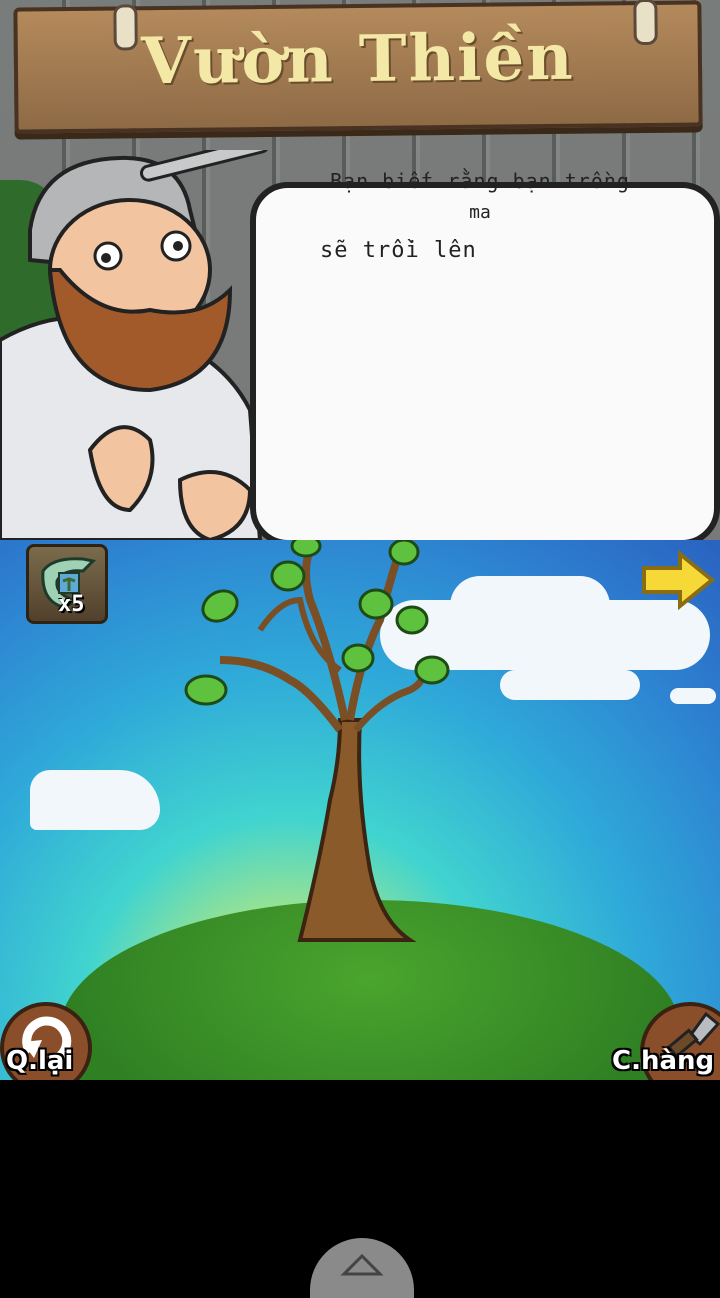  Describe the element at coordinates (480, 212) in the screenshot. I see `dialog-line-2: ma` at that location.